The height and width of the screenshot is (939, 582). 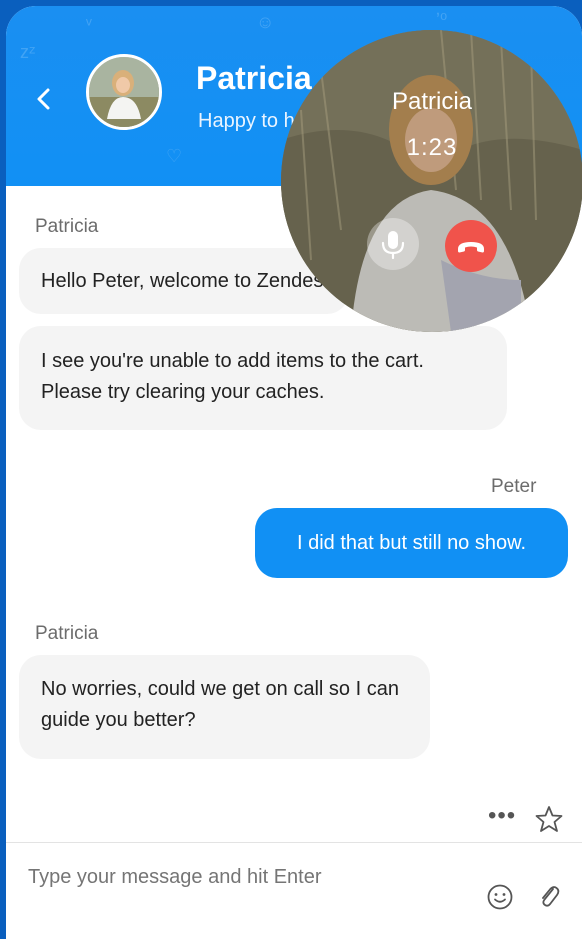 I want to click on divider, so click(x=294, y=842).